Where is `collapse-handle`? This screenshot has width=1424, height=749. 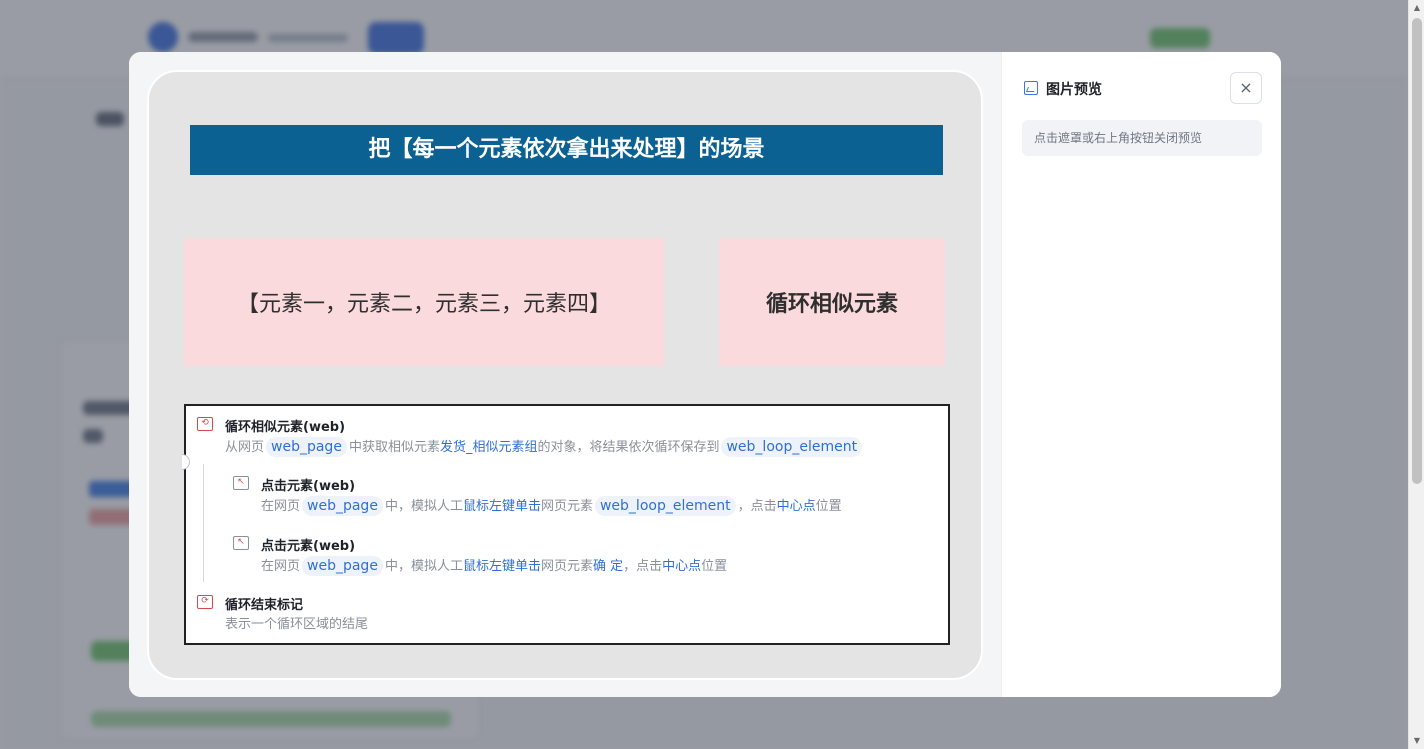
collapse-handle is located at coordinates (186, 462).